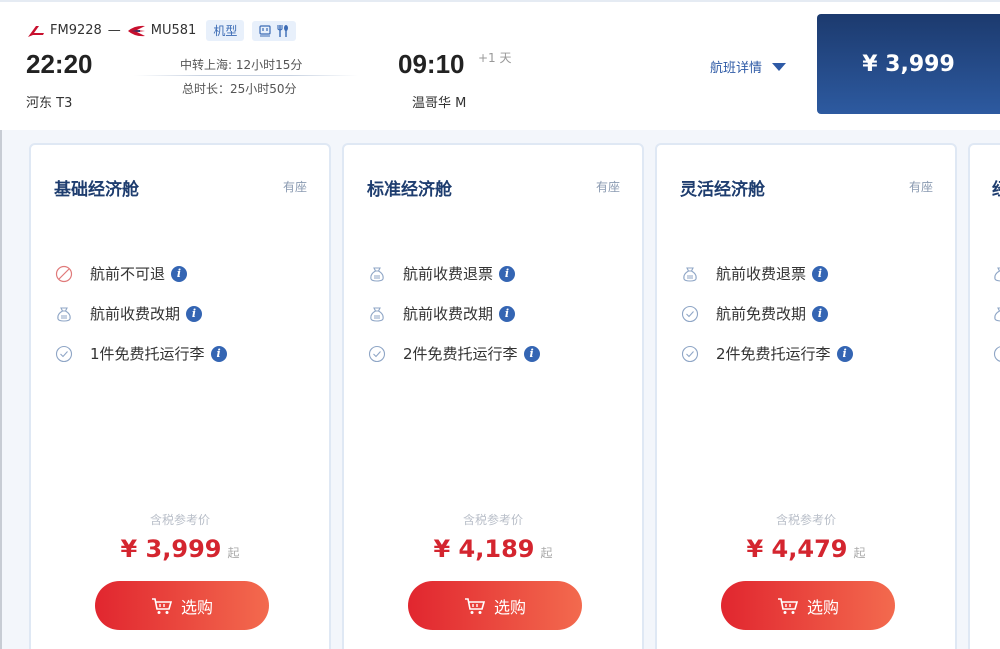 The height and width of the screenshot is (649, 1000). What do you see at coordinates (64, 274) in the screenshot?
I see `no-refund-icon` at bounding box center [64, 274].